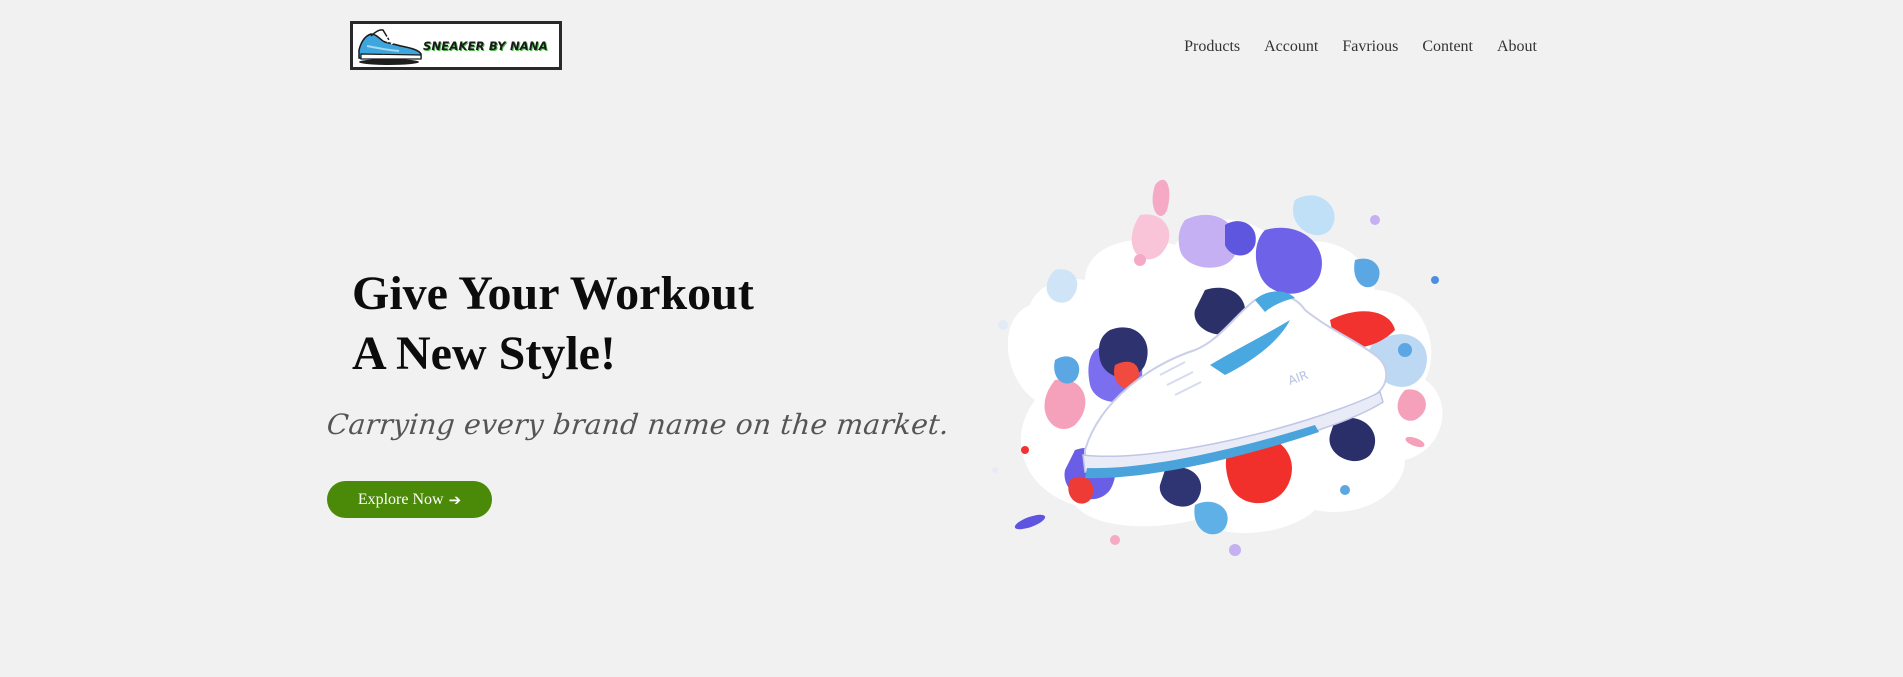 The height and width of the screenshot is (677, 1903). What do you see at coordinates (455, 499) in the screenshot?
I see `arrow-right-icon: ➔` at bounding box center [455, 499].